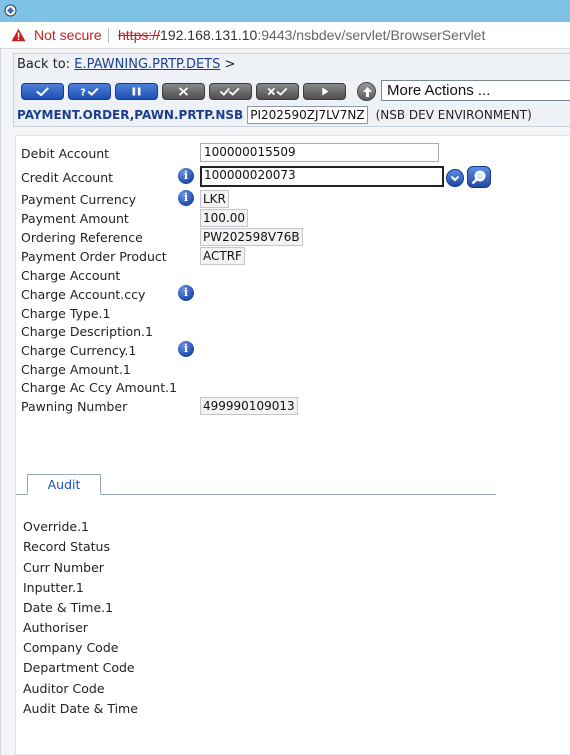 This screenshot has height=755, width=570. I want to click on tab-bar: Audit, so click(256, 484).